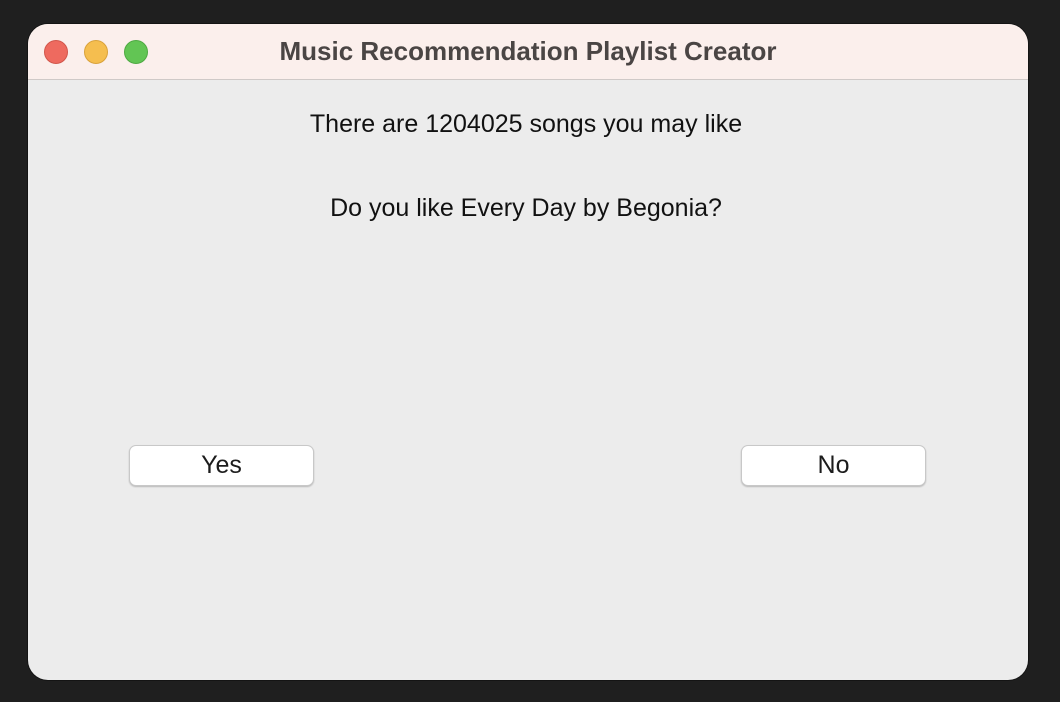  Describe the element at coordinates (833, 465) in the screenshot. I see `no-button: No` at that location.